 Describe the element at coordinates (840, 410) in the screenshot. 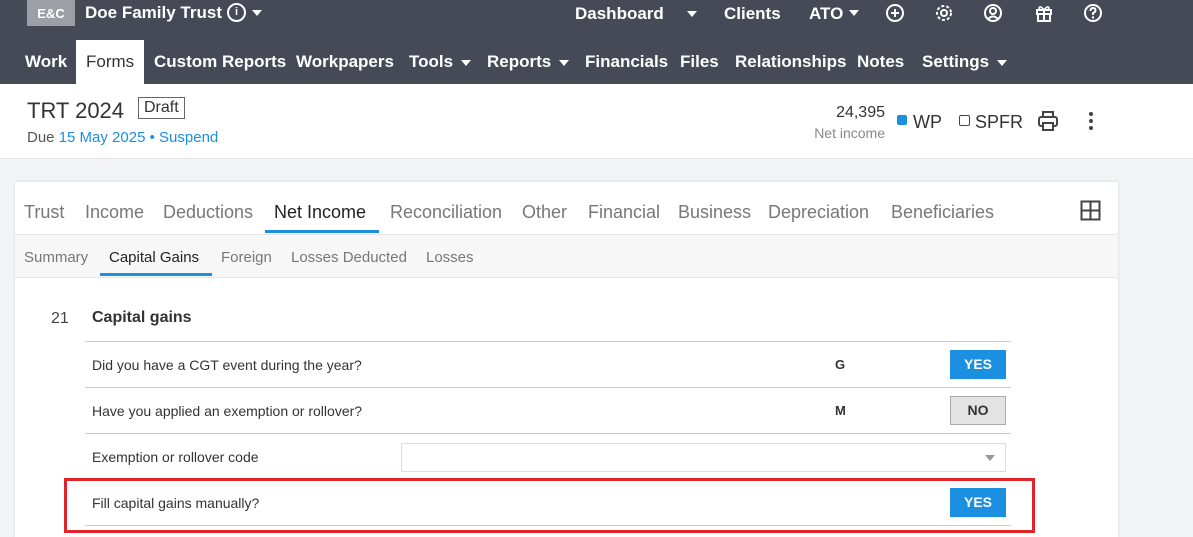

I see `label-code: M` at that location.